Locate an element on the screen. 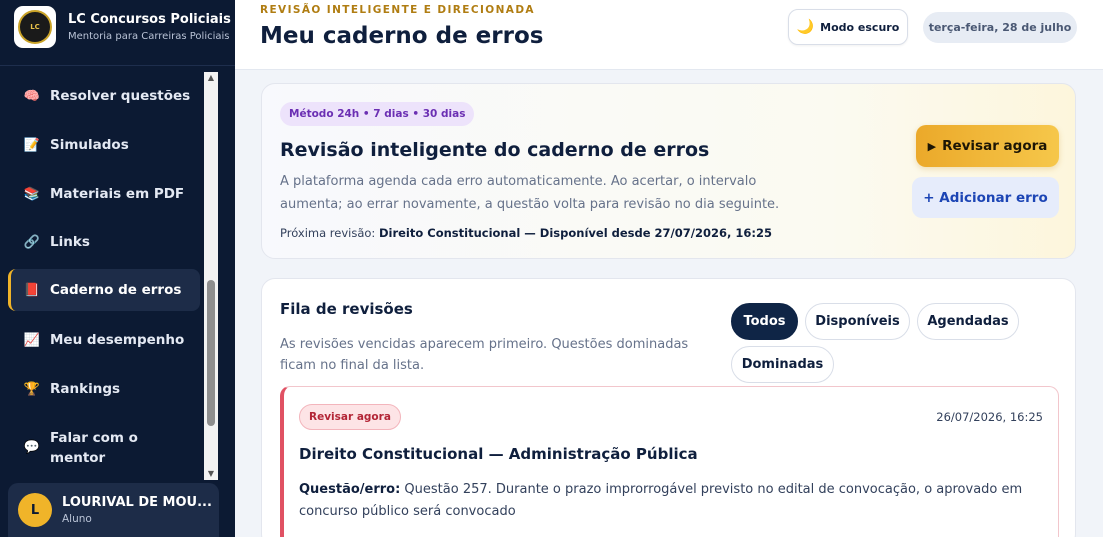  filter-chip-disponiveis: Disponíveis is located at coordinates (857, 321).